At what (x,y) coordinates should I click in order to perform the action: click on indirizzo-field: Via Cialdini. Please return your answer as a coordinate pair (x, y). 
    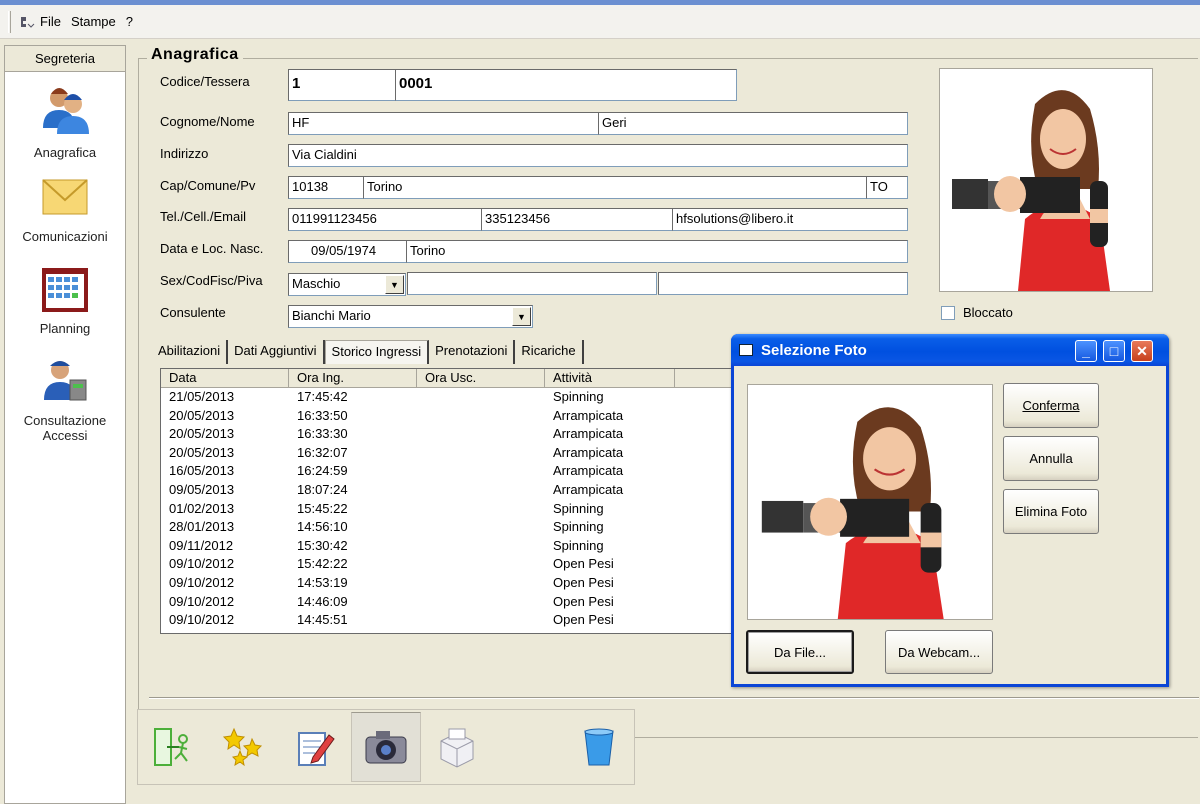
    Looking at the image, I should click on (598, 155).